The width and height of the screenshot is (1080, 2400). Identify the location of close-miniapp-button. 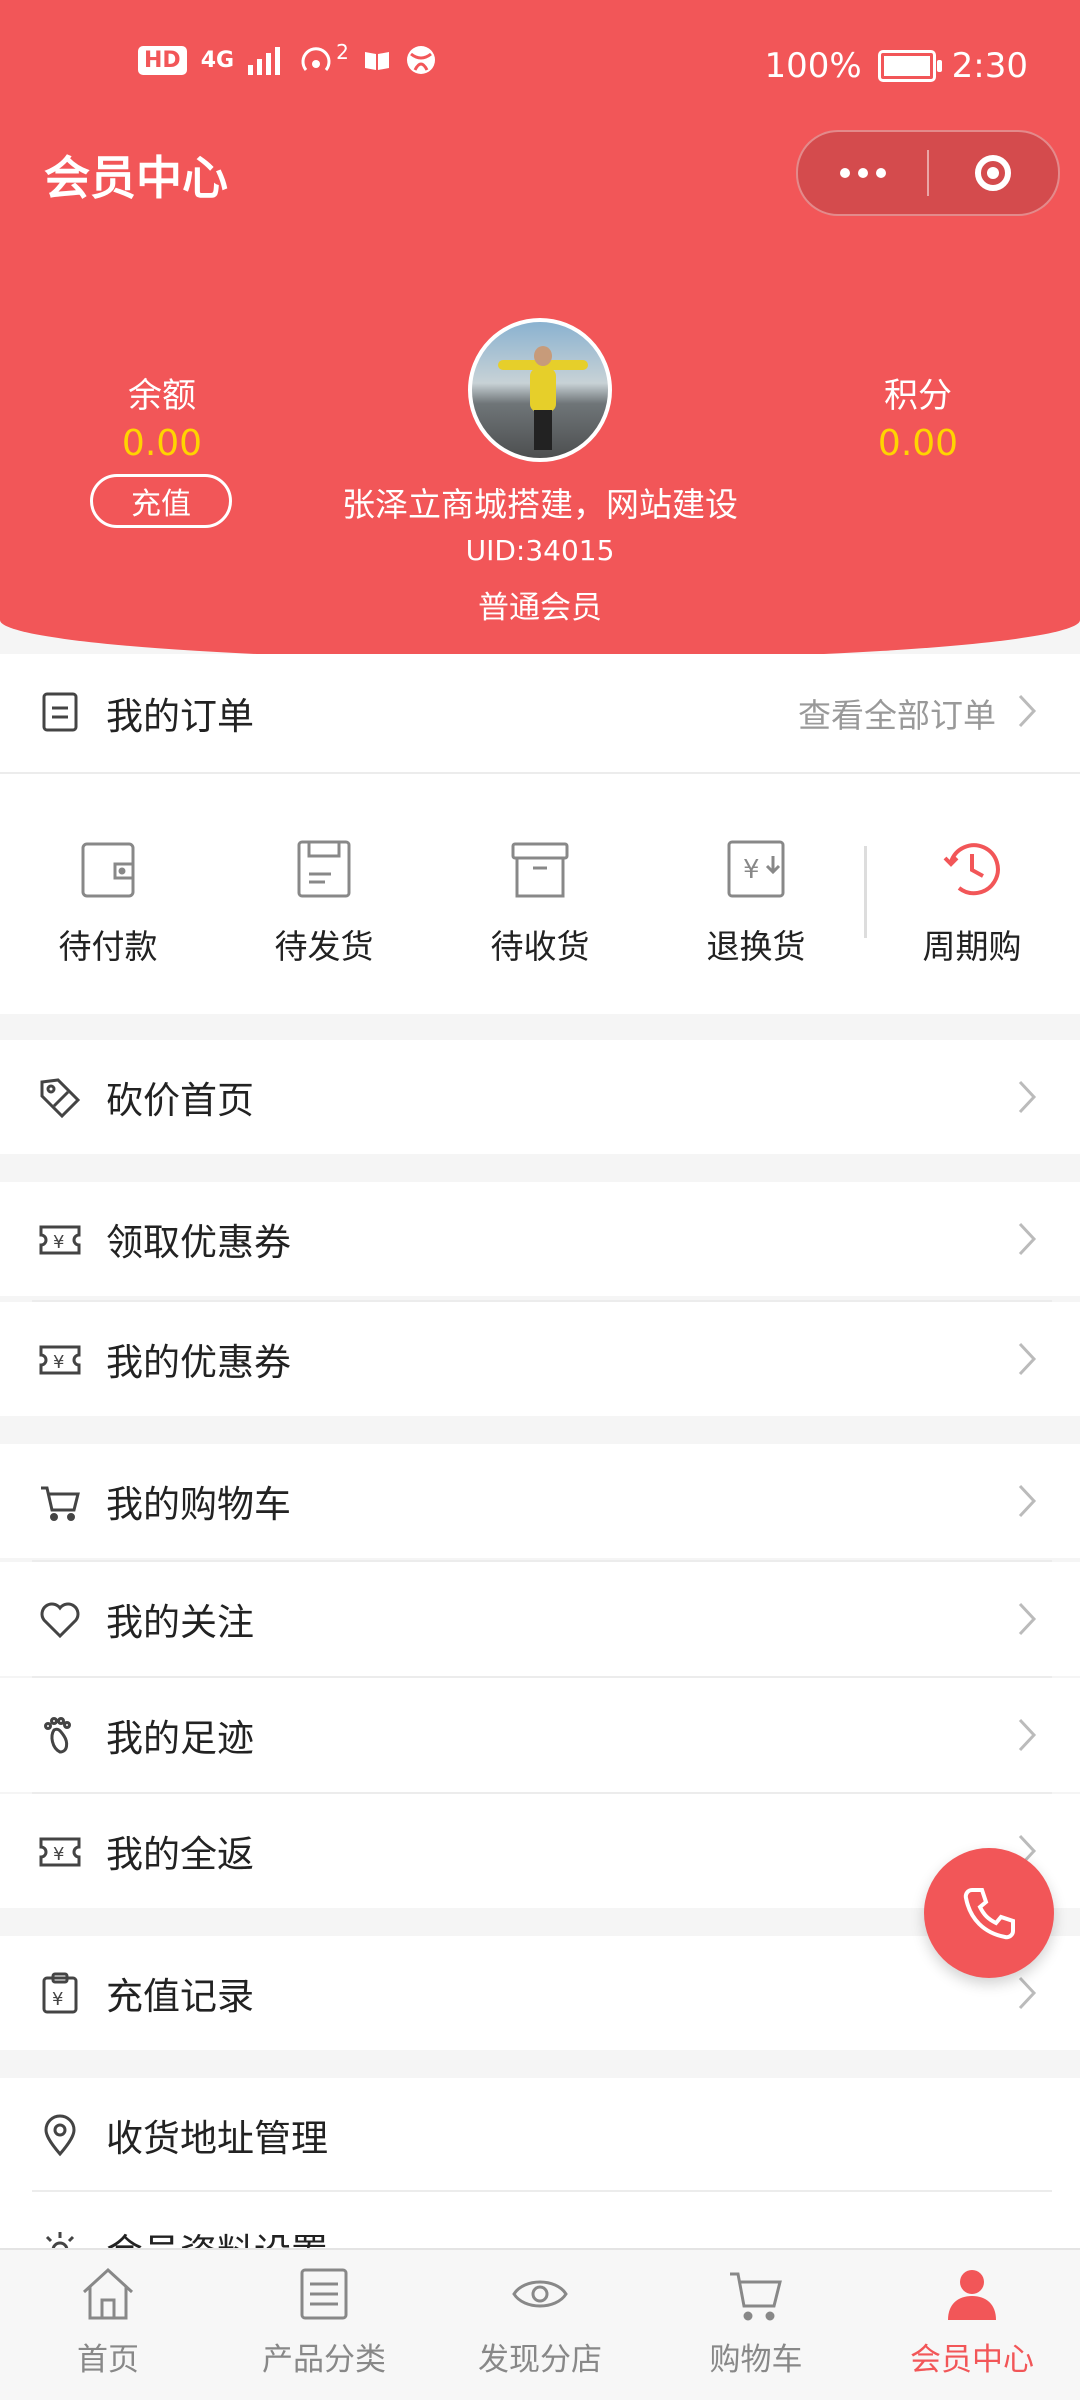
(993, 173).